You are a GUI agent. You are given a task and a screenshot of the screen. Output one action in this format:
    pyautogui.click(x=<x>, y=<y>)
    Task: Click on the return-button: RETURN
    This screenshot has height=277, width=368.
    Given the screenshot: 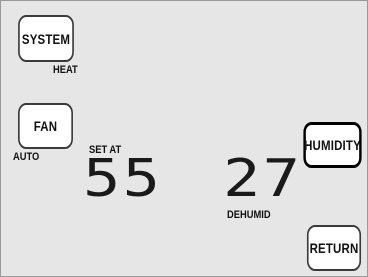 What is the action you would take?
    pyautogui.click(x=334, y=248)
    